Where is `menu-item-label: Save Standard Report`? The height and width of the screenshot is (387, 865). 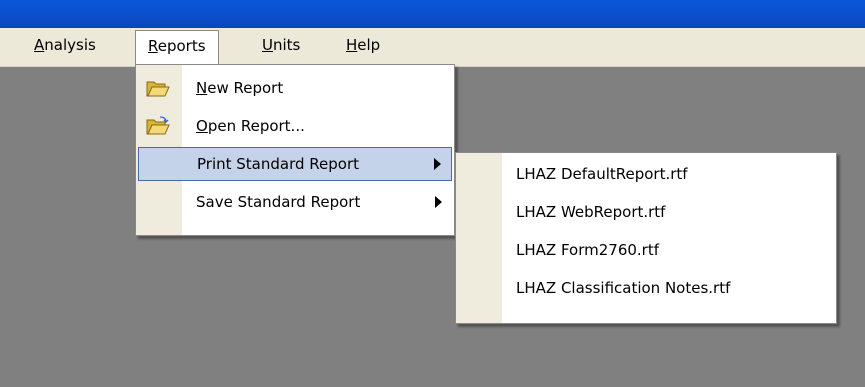 menu-item-label: Save Standard Report is located at coordinates (278, 202).